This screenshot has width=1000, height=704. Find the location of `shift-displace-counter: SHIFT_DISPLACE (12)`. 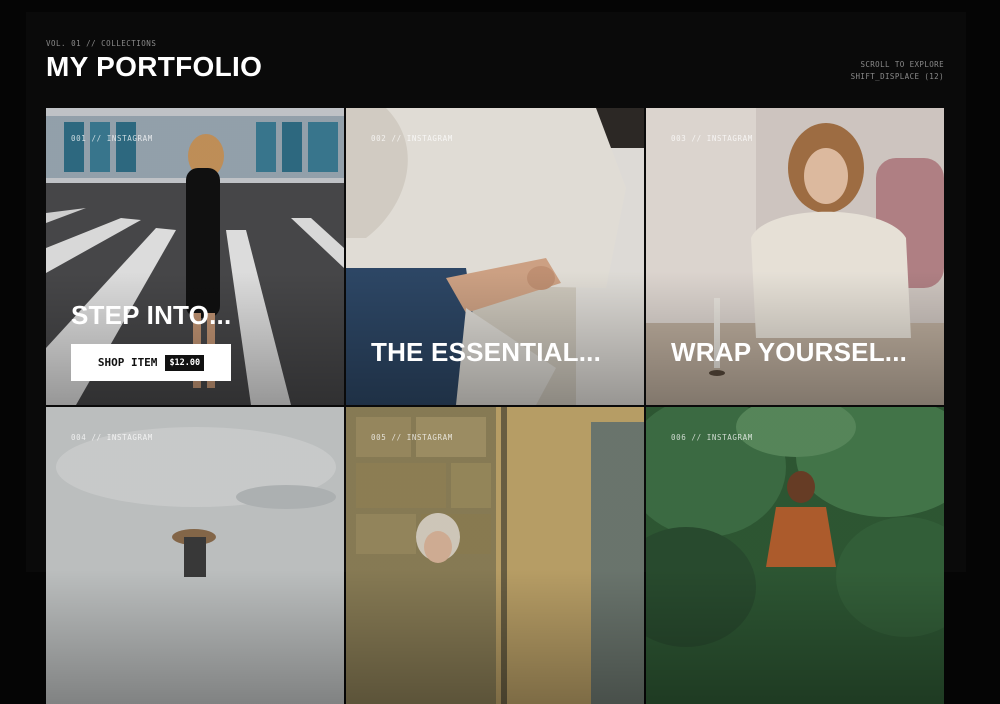

shift-displace-counter: SHIFT_DISPLACE (12) is located at coordinates (897, 76).